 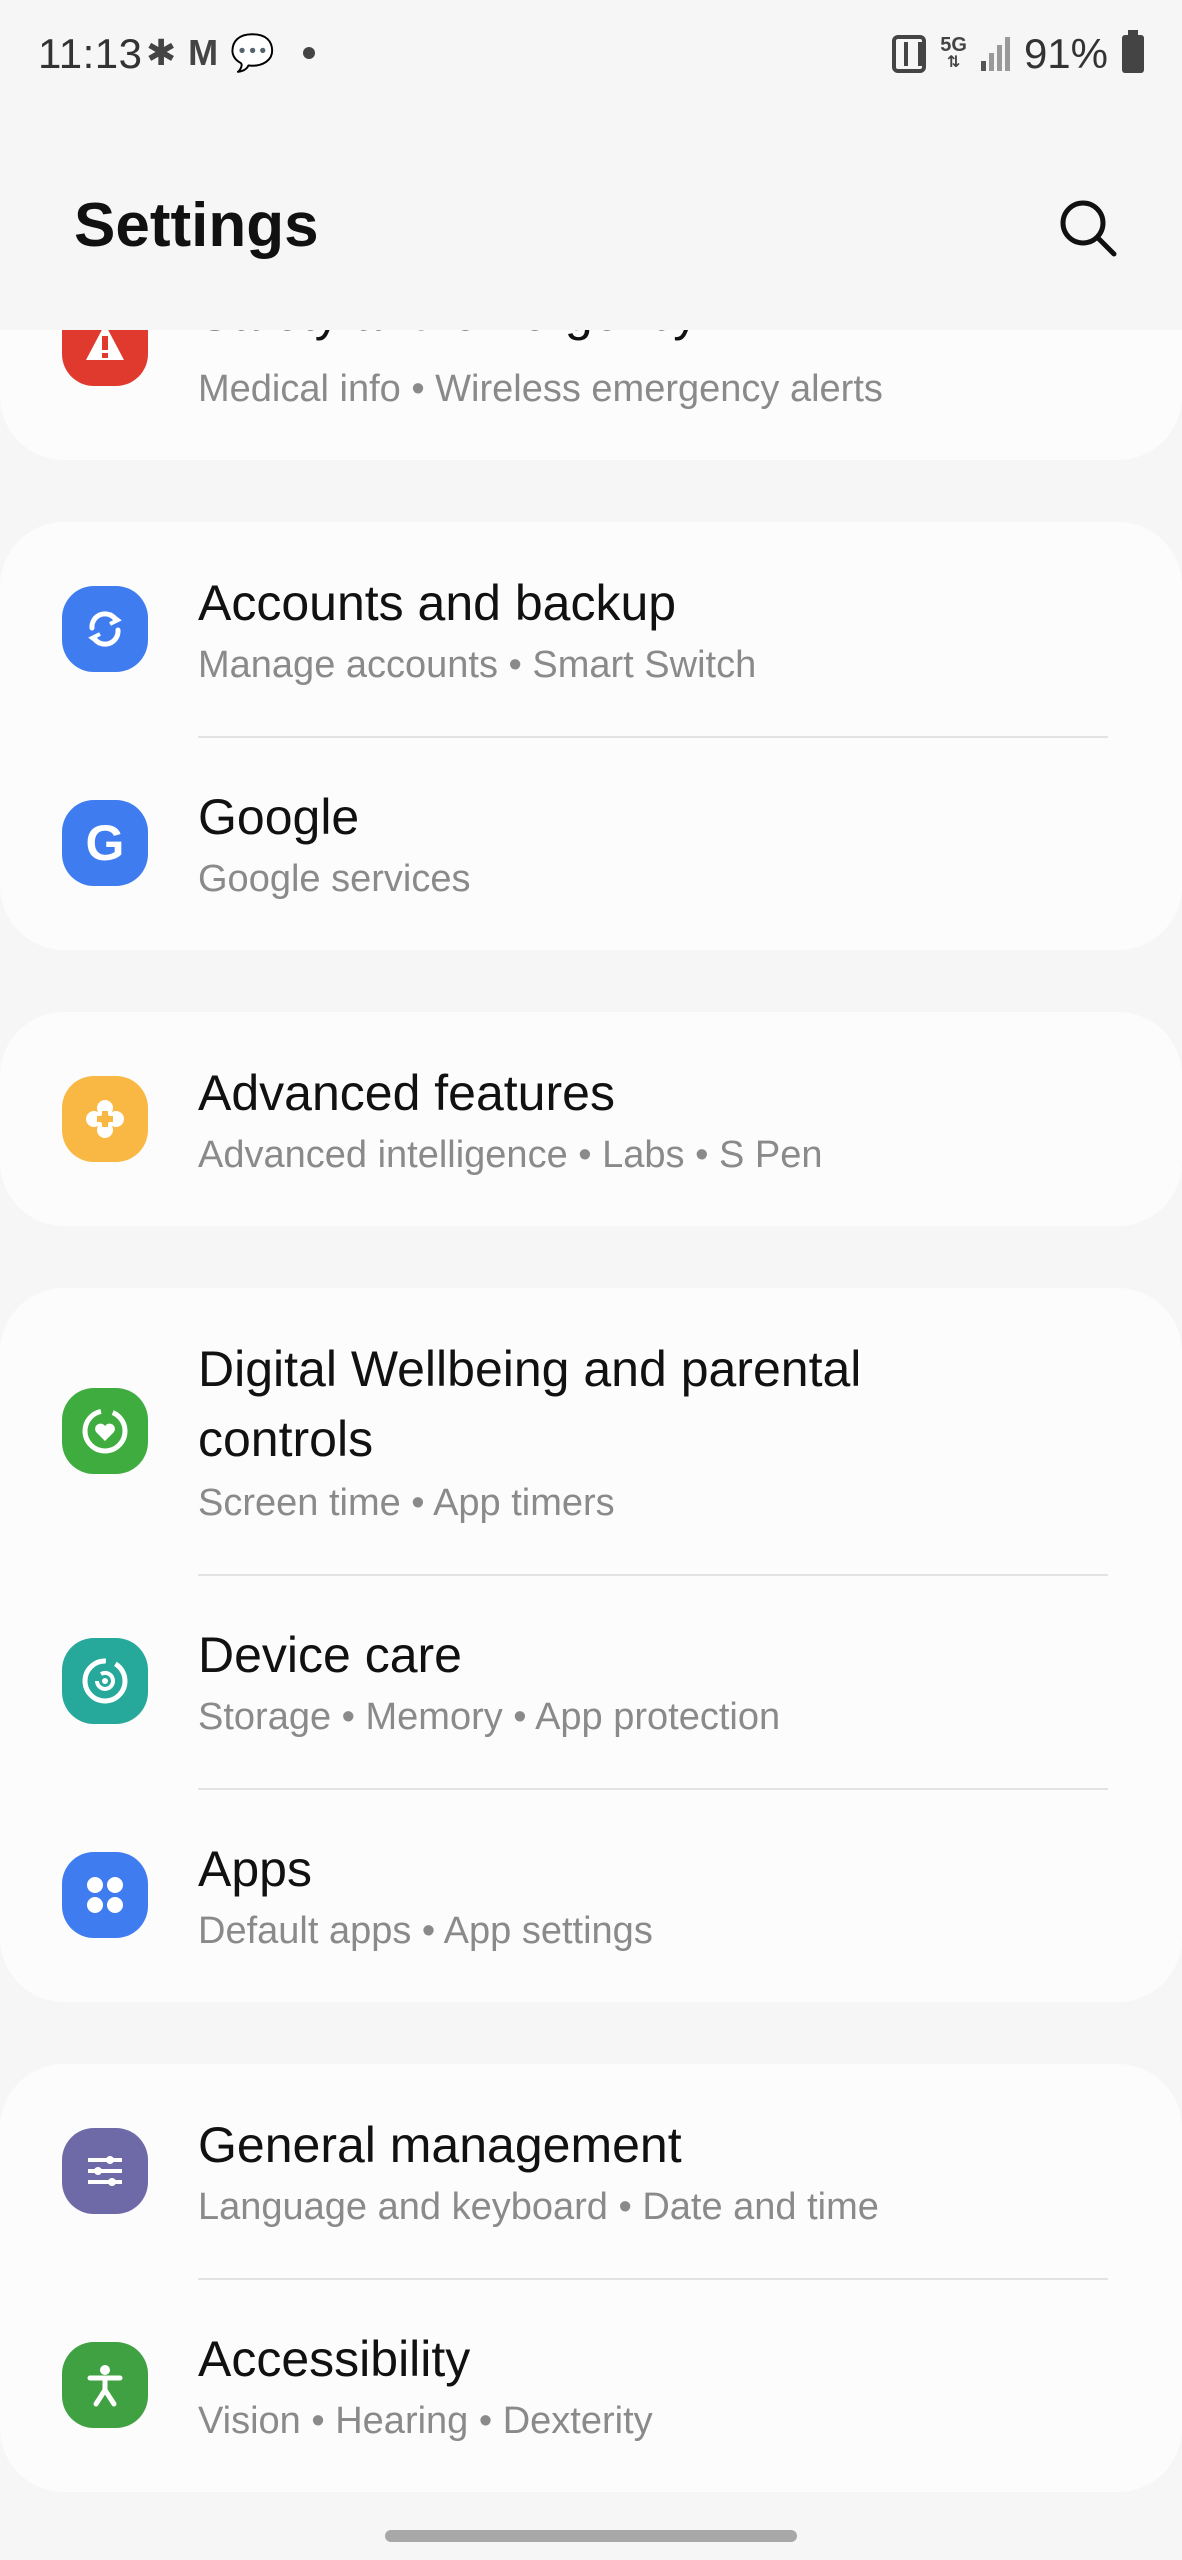 I want to click on settings-item-apps: Apps Default apps • App settings, so click(x=591, y=1895).